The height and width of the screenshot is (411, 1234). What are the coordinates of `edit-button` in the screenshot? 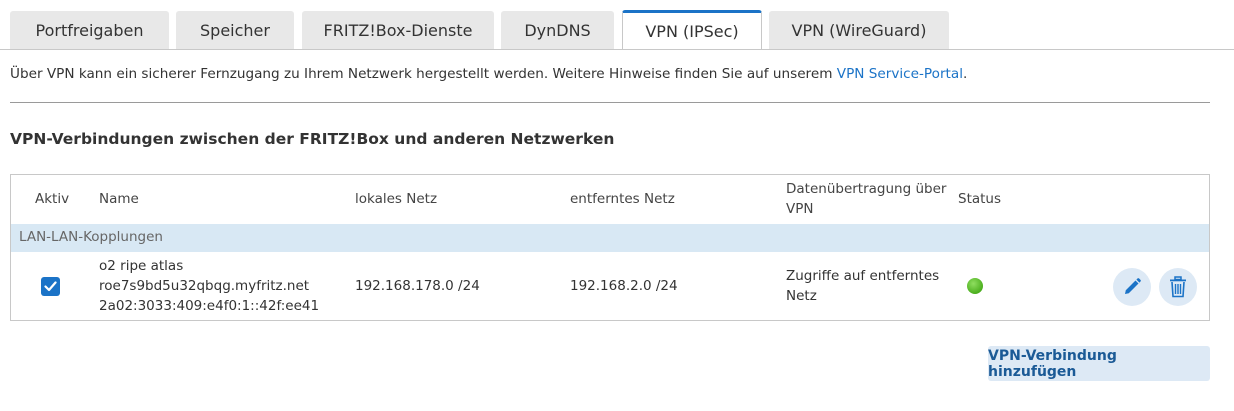 It's located at (1132, 287).